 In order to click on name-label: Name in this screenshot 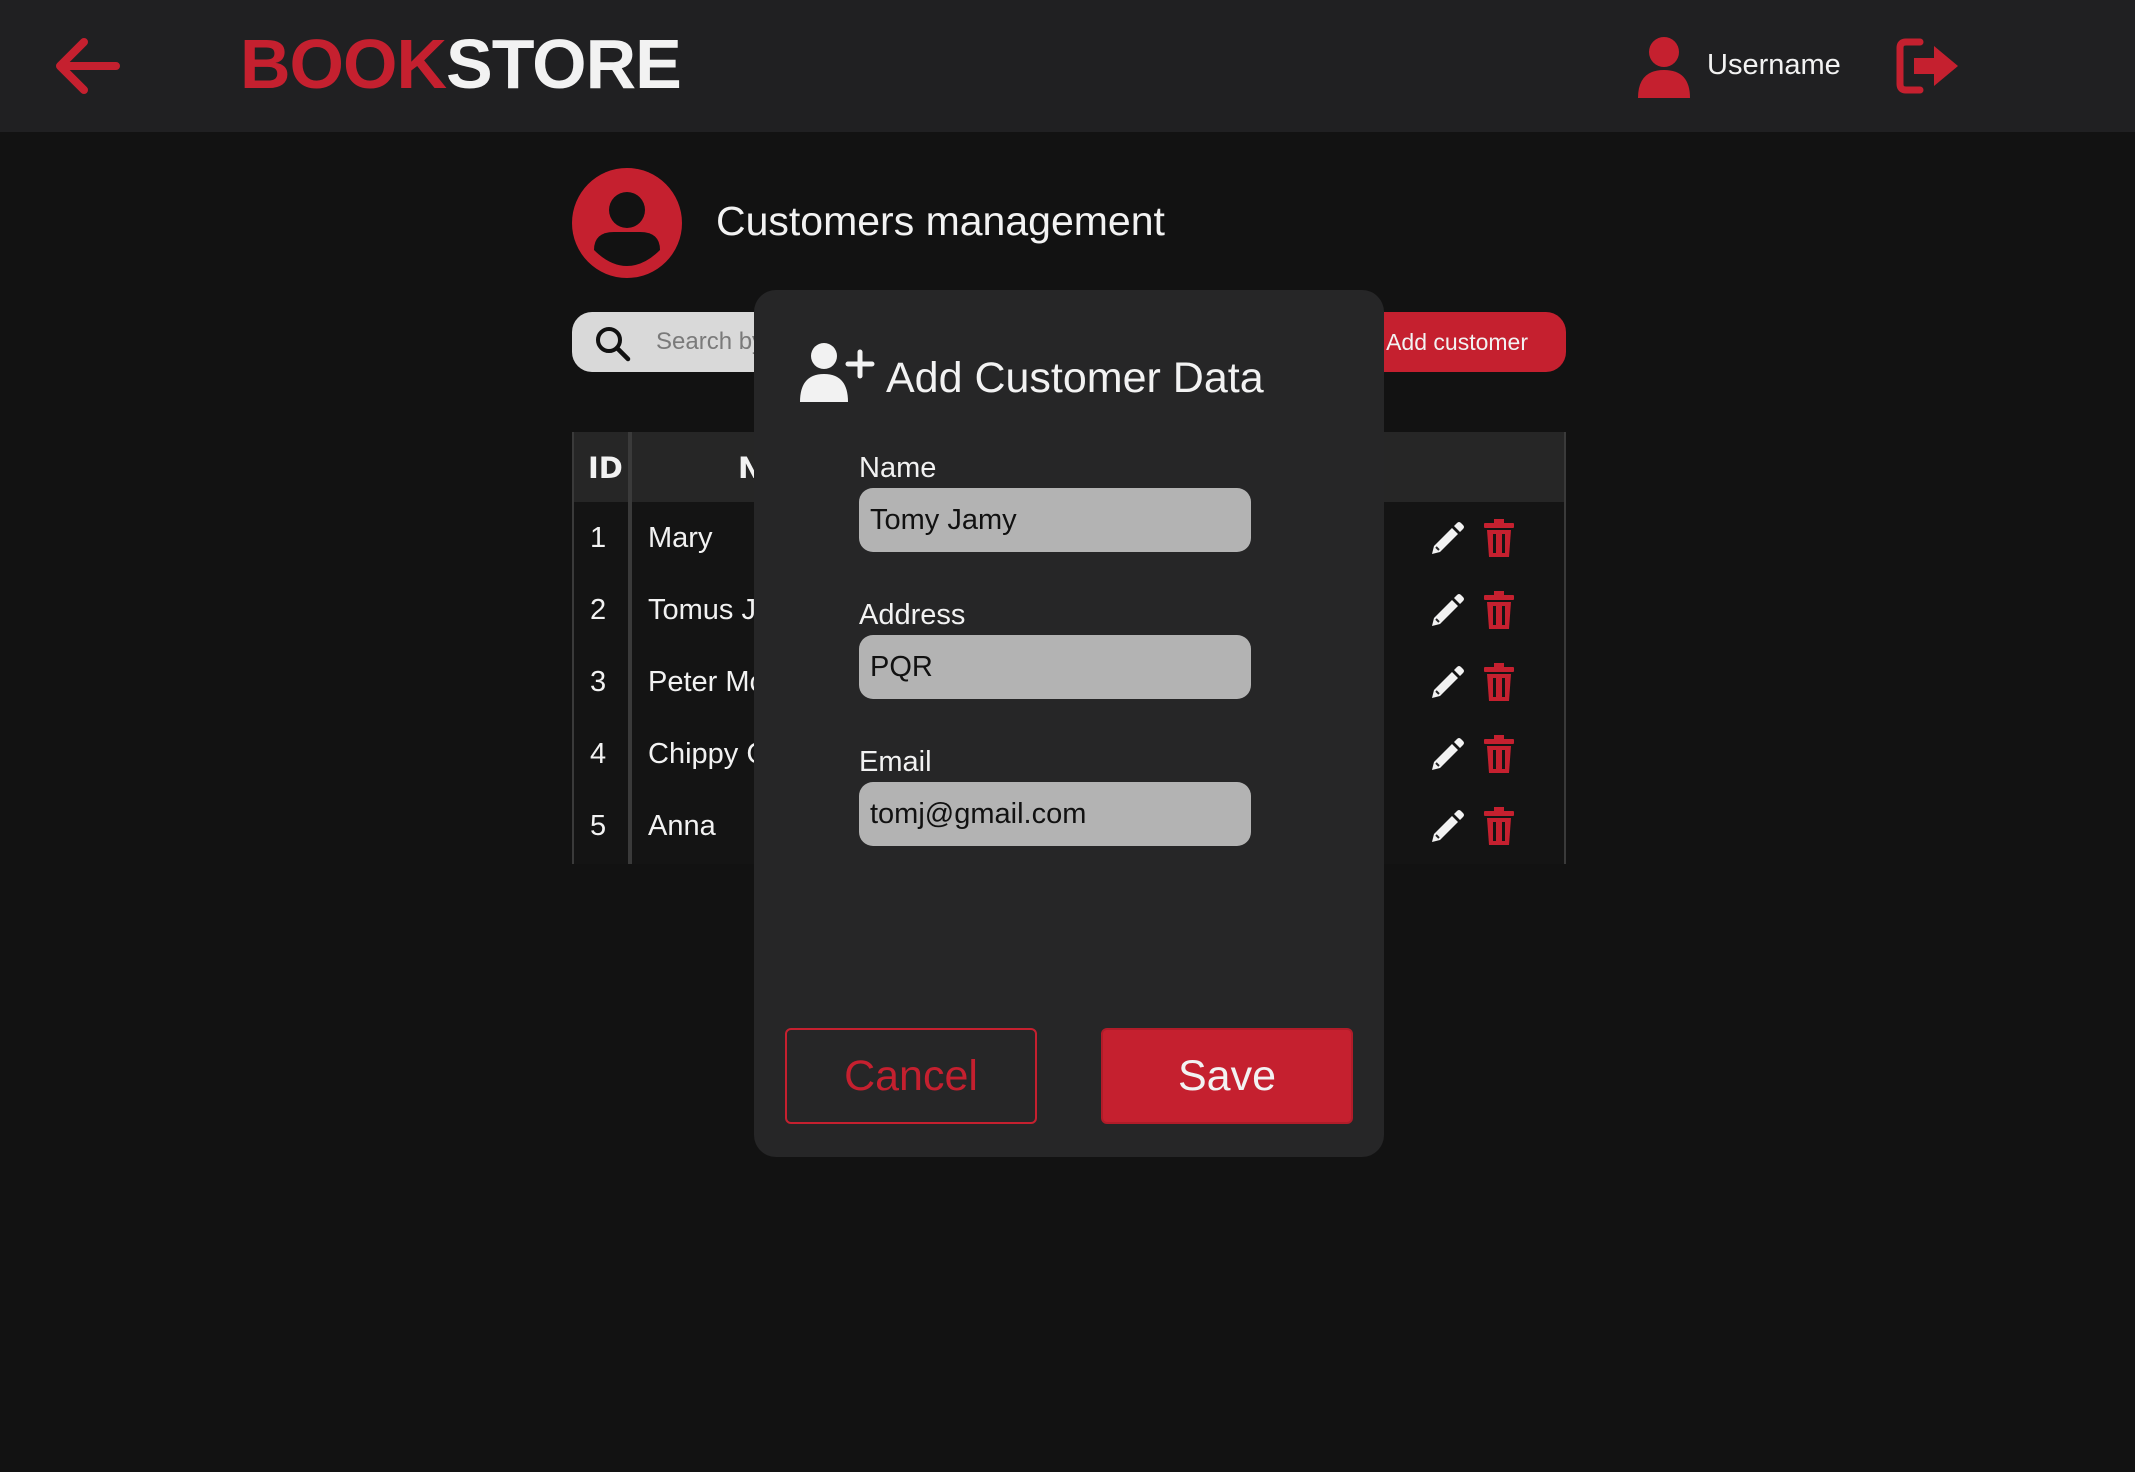, I will do `click(898, 468)`.